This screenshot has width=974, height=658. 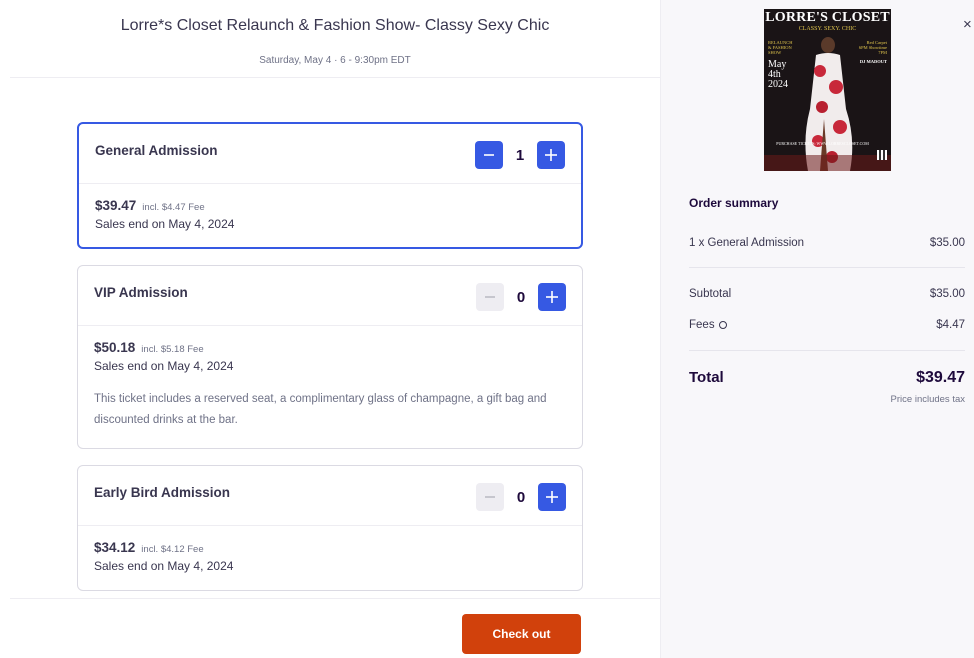 I want to click on poster-url: PURCHASE TICKETS: WWW.LORRESCLOSET.COM, so click(x=822, y=143).